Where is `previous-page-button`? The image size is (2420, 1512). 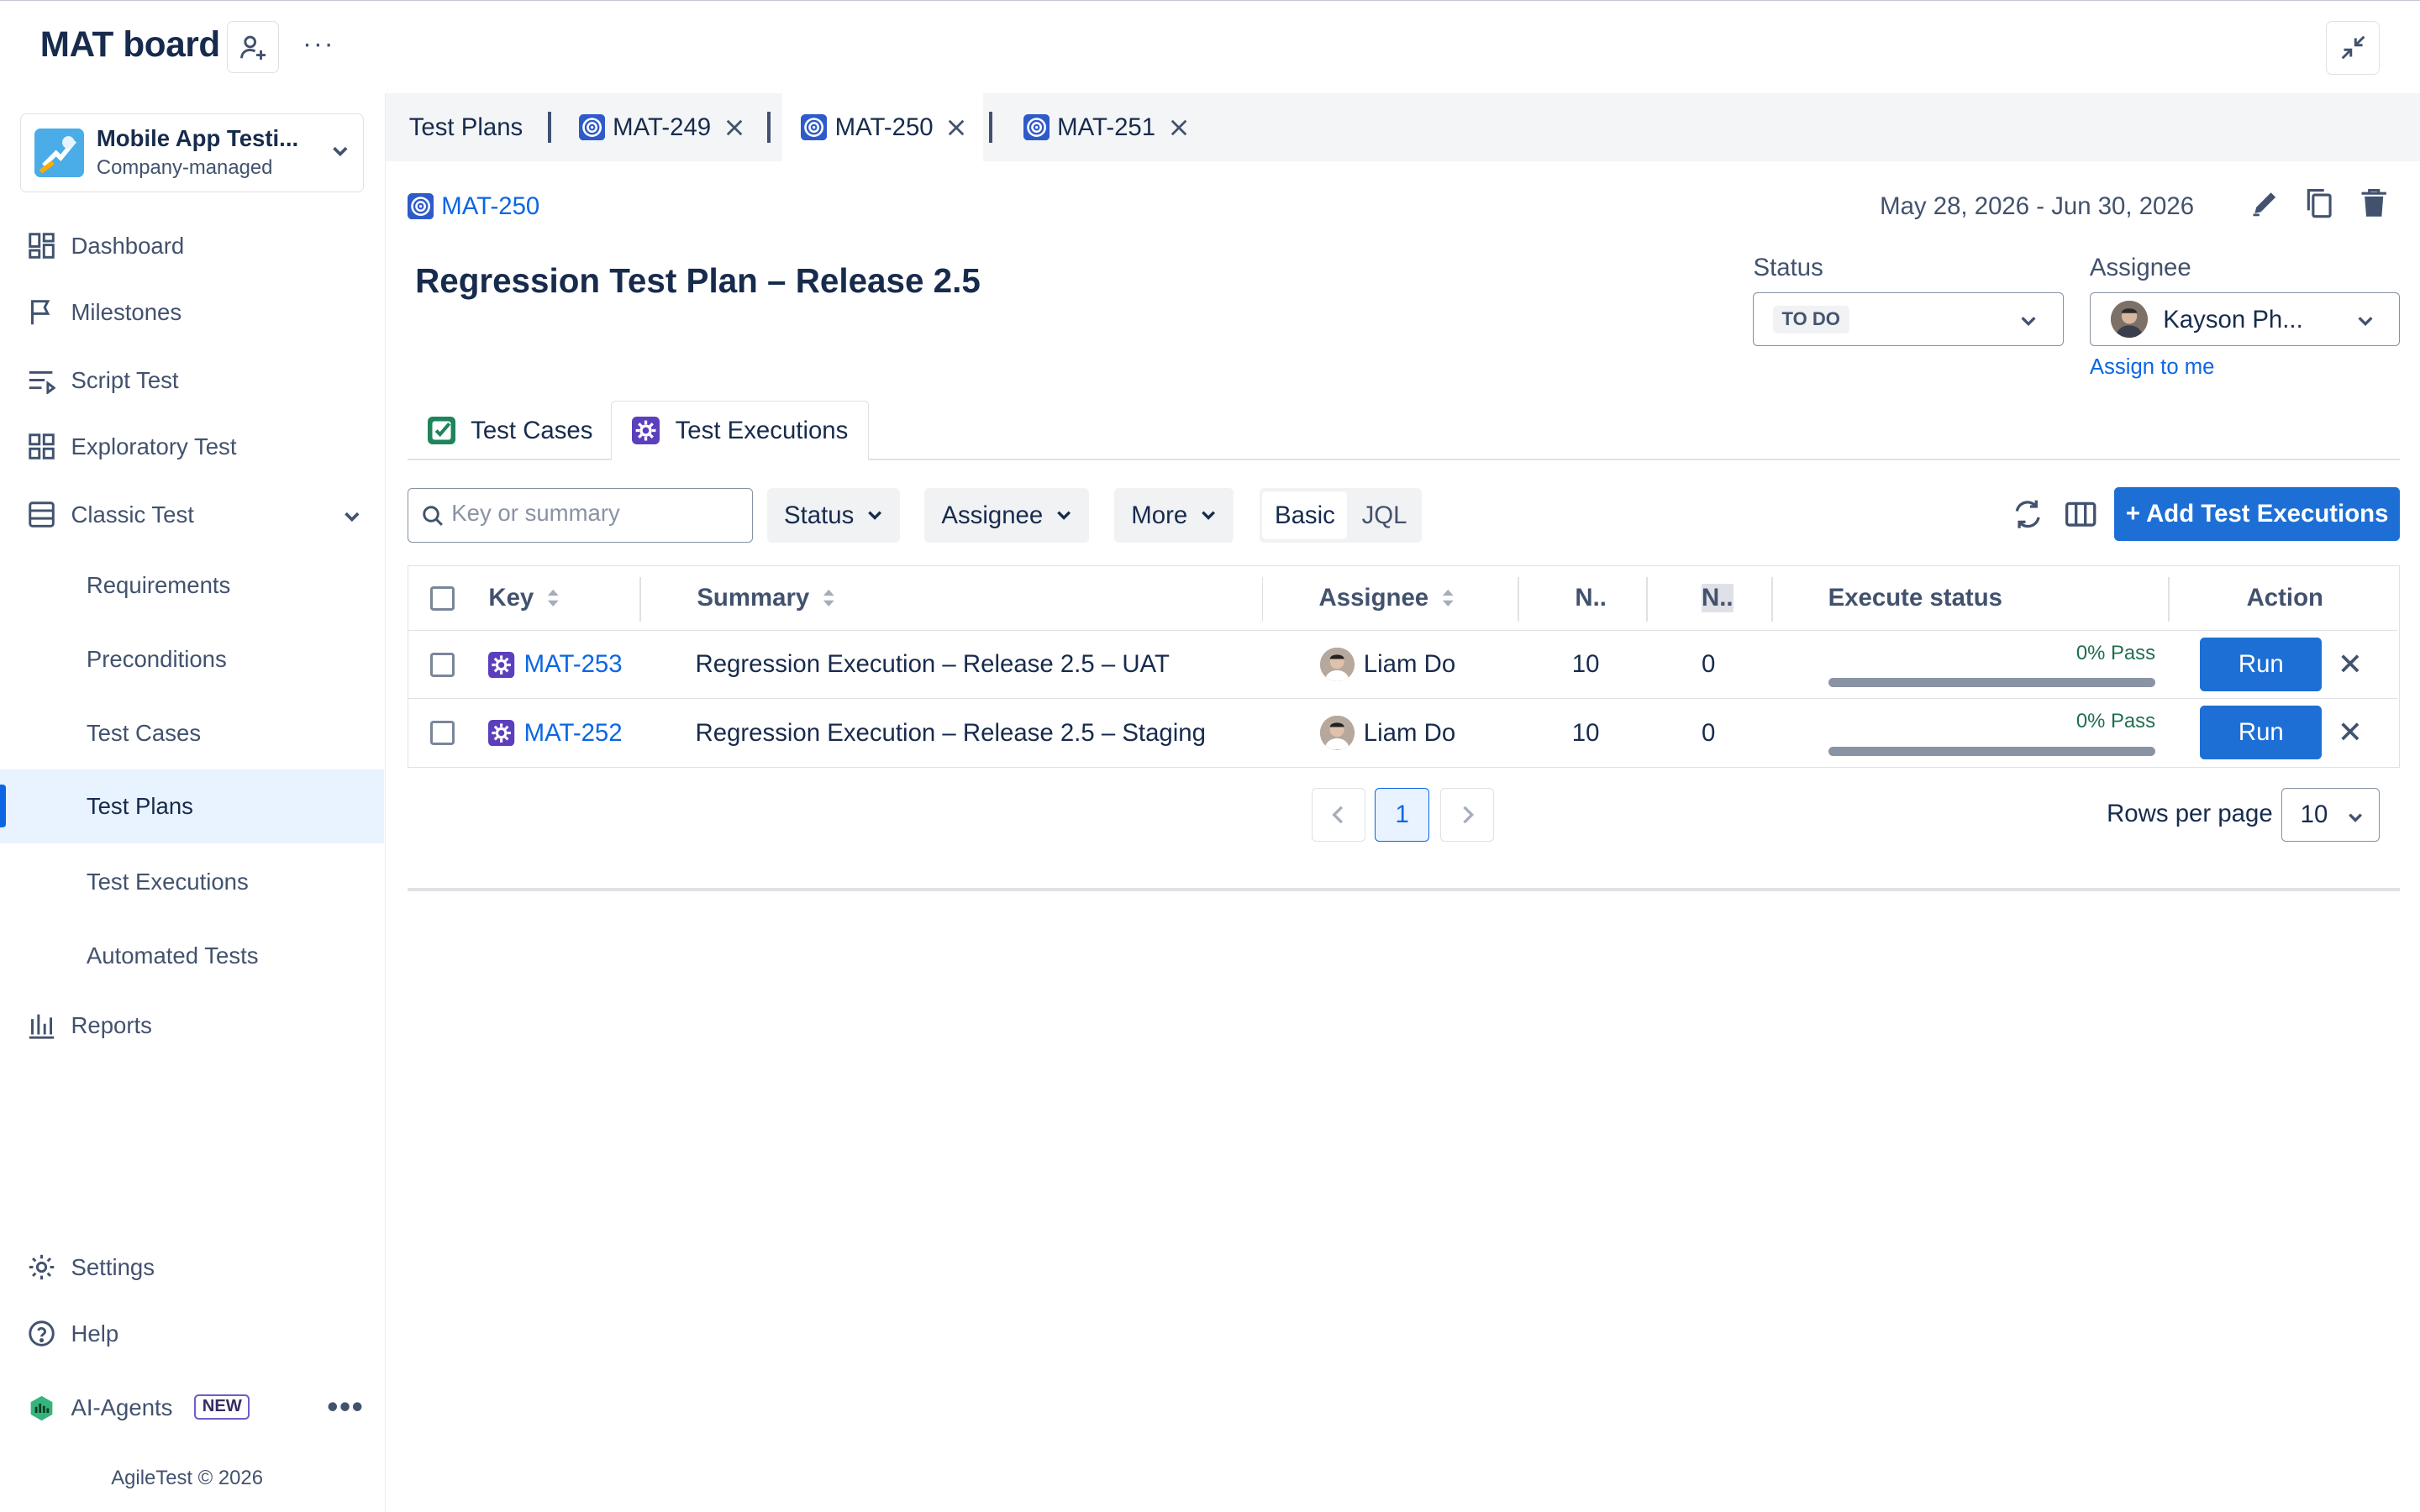 previous-page-button is located at coordinates (1339, 814).